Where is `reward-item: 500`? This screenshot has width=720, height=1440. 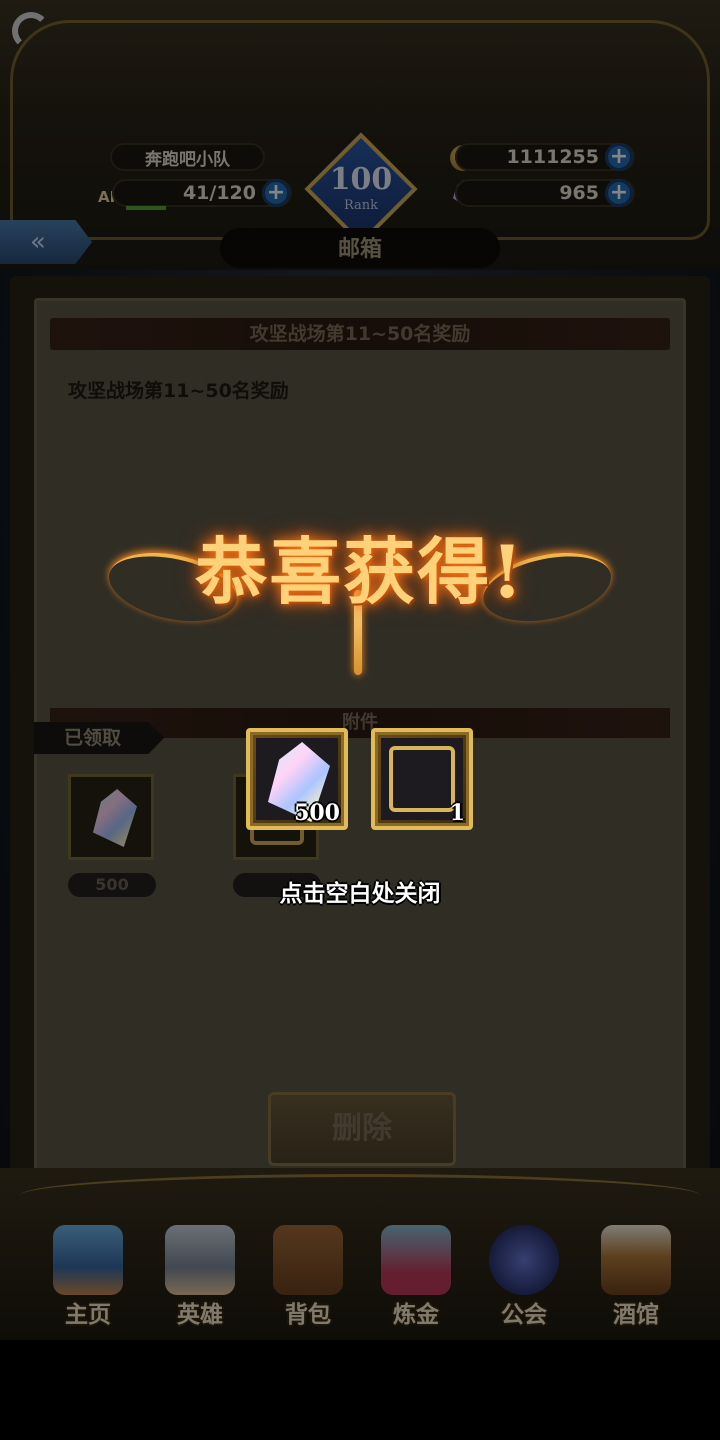 reward-item: 500 is located at coordinates (297, 779).